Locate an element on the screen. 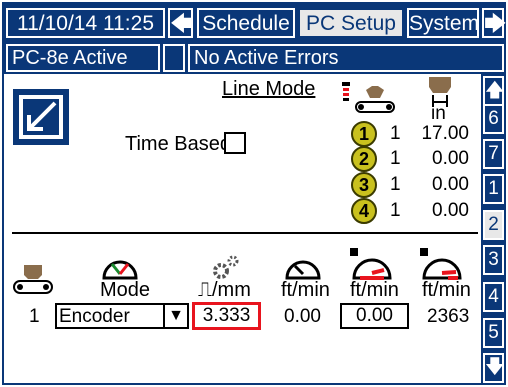  side-key-2: 2 is located at coordinates (493, 225).